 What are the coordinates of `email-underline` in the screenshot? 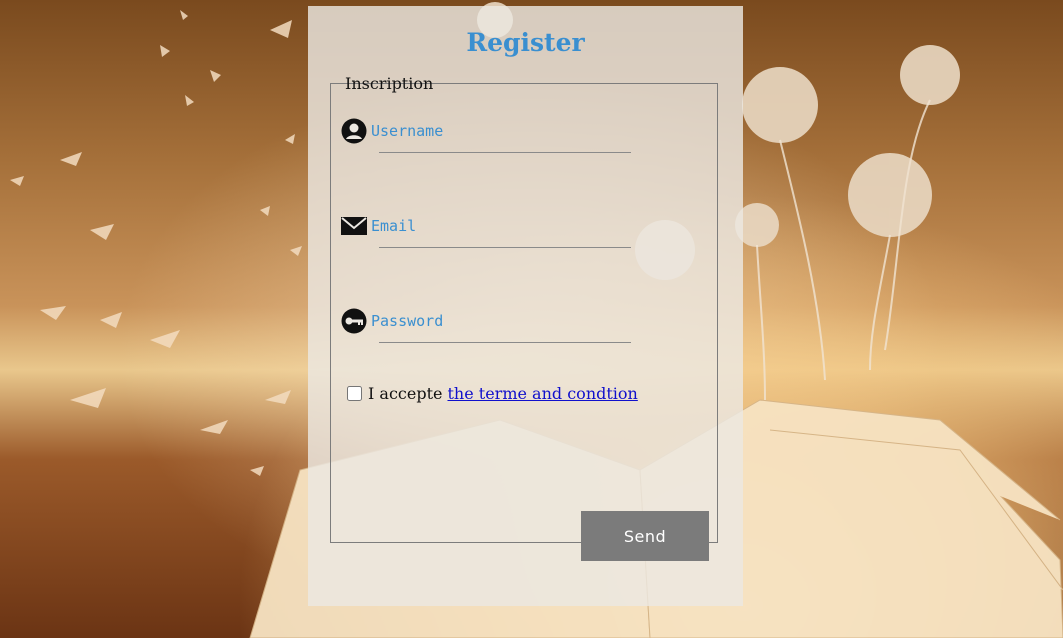 It's located at (505, 247).